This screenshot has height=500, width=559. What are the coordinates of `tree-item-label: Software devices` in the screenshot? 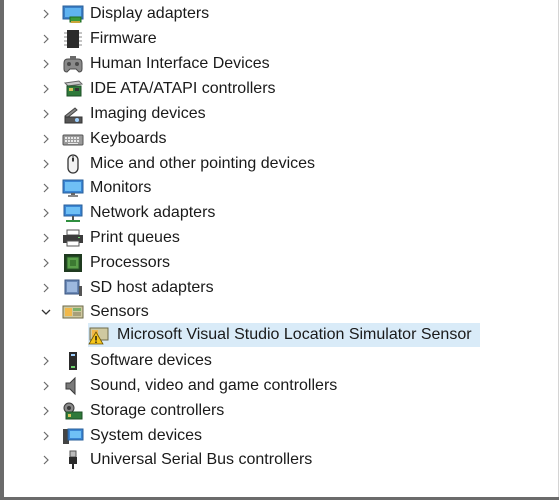 It's located at (151, 360).